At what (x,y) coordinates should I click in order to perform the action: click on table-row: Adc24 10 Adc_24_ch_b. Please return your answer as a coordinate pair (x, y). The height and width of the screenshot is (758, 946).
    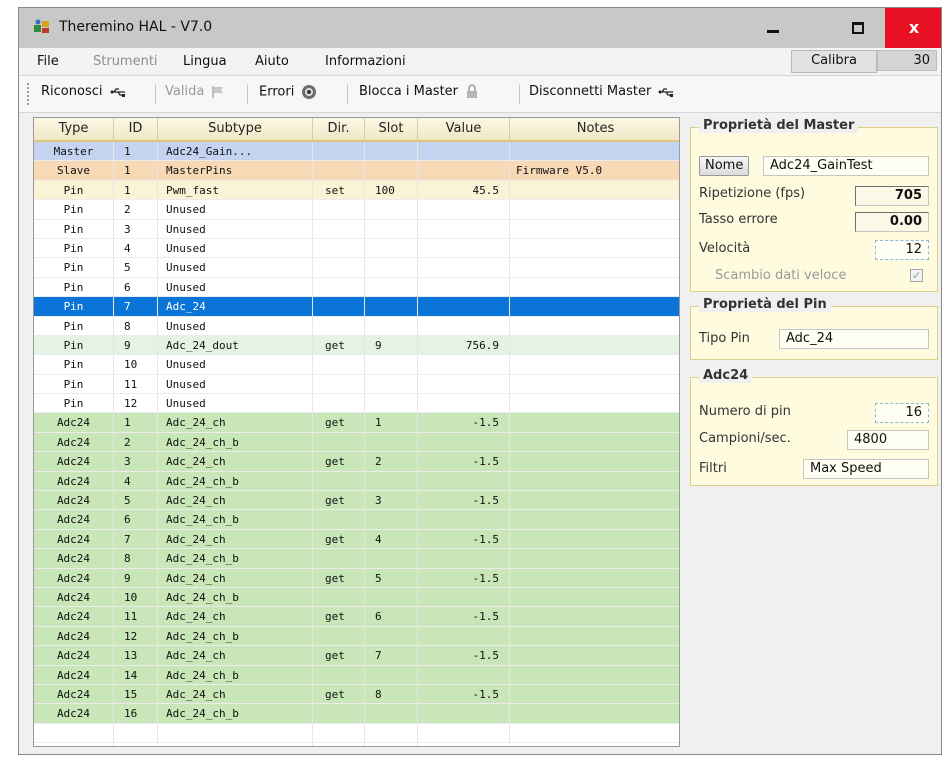
    Looking at the image, I should click on (356, 597).